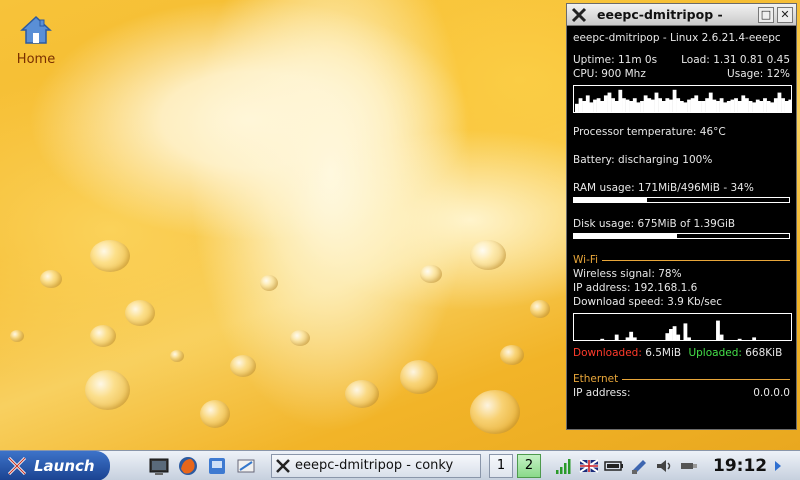  What do you see at coordinates (586, 260) in the screenshot?
I see `wifi-title: Wi-Fi` at bounding box center [586, 260].